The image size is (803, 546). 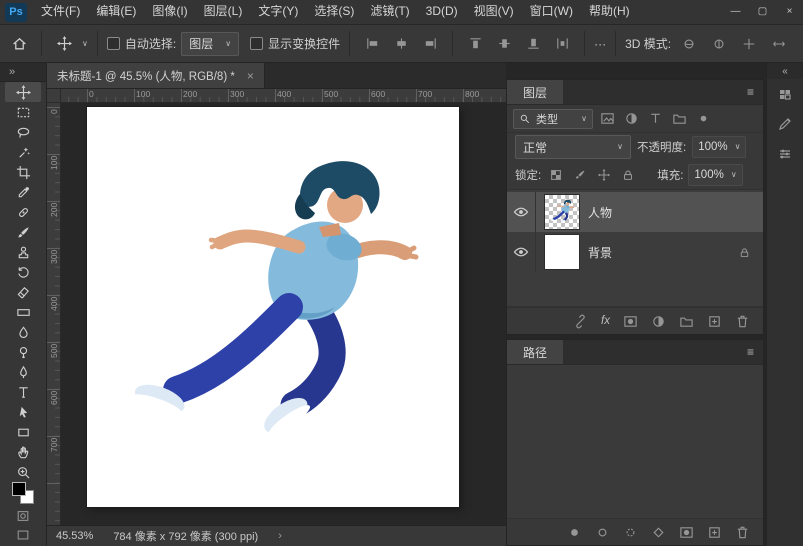 I want to click on filter-type-dropdown: 类型 ∨, so click(x=553, y=118).